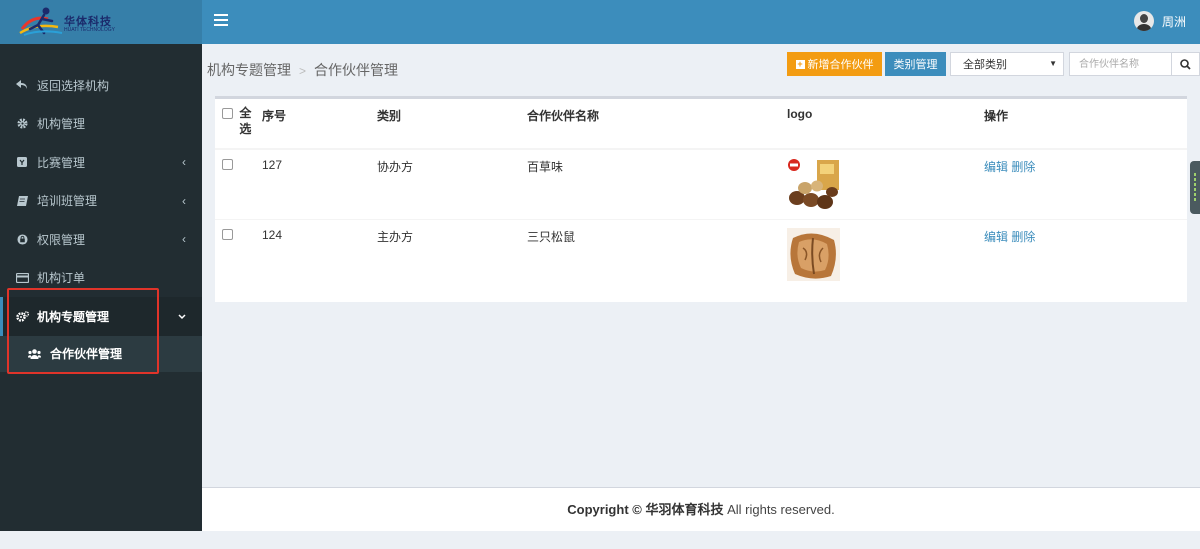 The height and width of the screenshot is (549, 1200). I want to click on add-partner-button: + 新增合作伙伴, so click(834, 64).